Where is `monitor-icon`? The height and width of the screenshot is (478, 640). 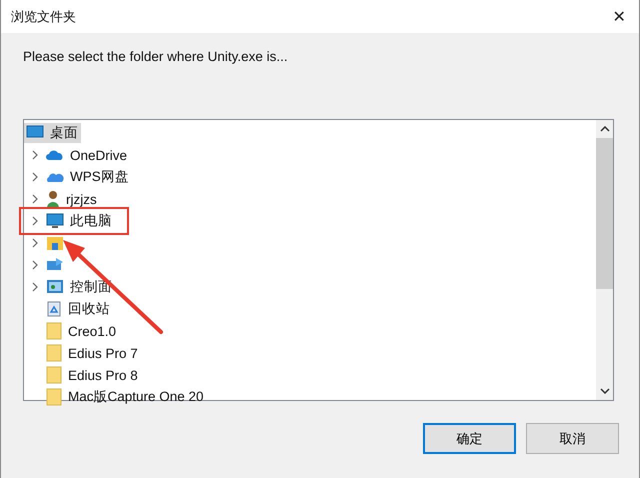
monitor-icon is located at coordinates (55, 221).